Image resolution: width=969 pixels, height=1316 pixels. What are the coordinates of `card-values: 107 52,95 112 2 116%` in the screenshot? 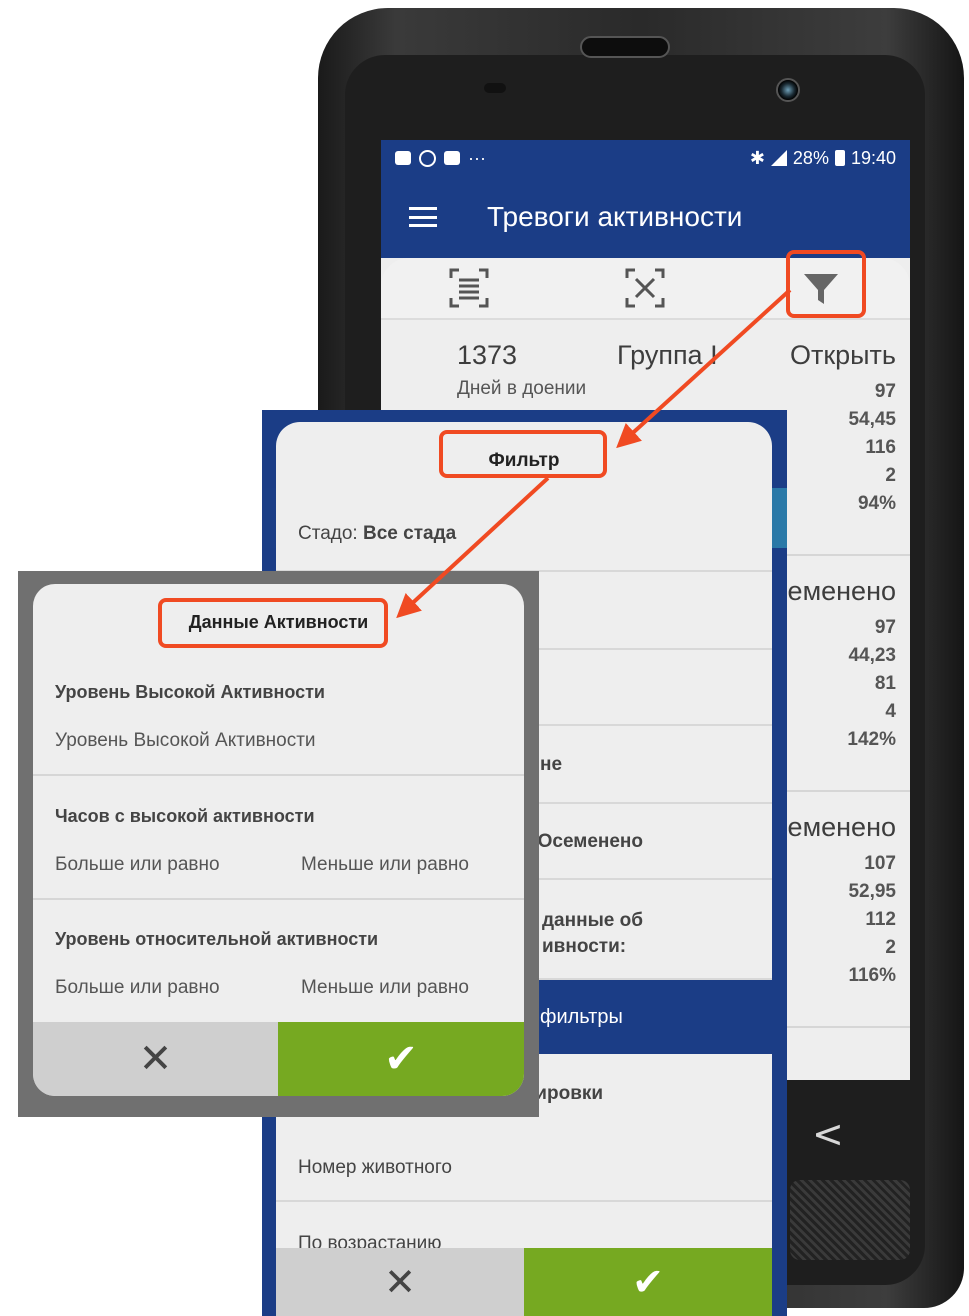 It's located at (872, 920).